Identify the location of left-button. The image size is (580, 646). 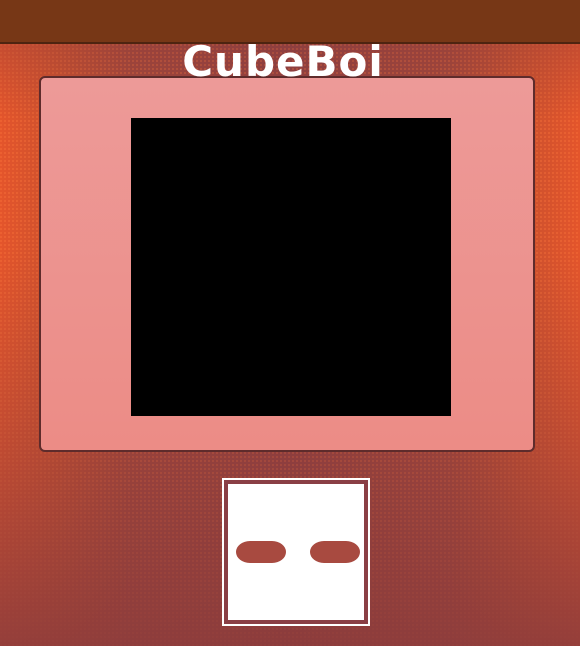
(261, 552).